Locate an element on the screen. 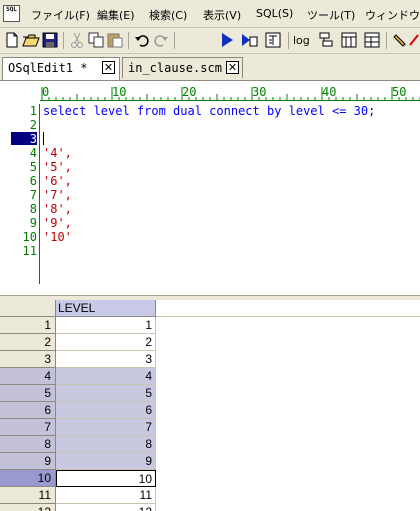  app-icon-text: SQL is located at coordinates (11, 9).